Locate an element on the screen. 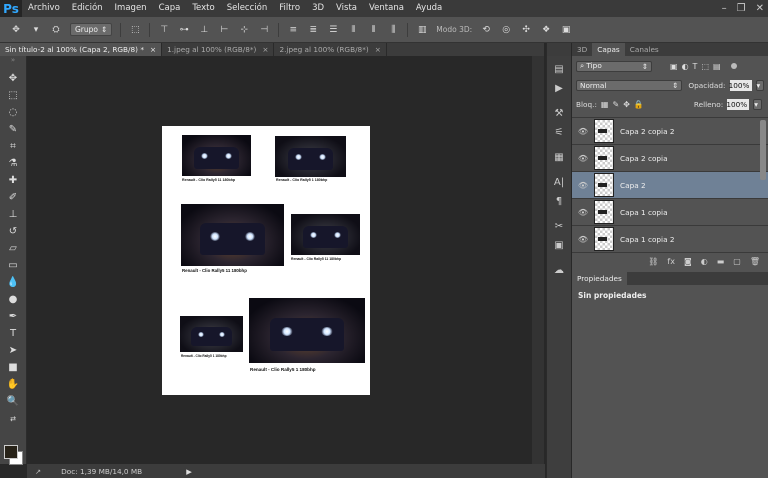 This screenshot has width=768, height=478. brush-presets-icon: ⚟ is located at coordinates (559, 132).